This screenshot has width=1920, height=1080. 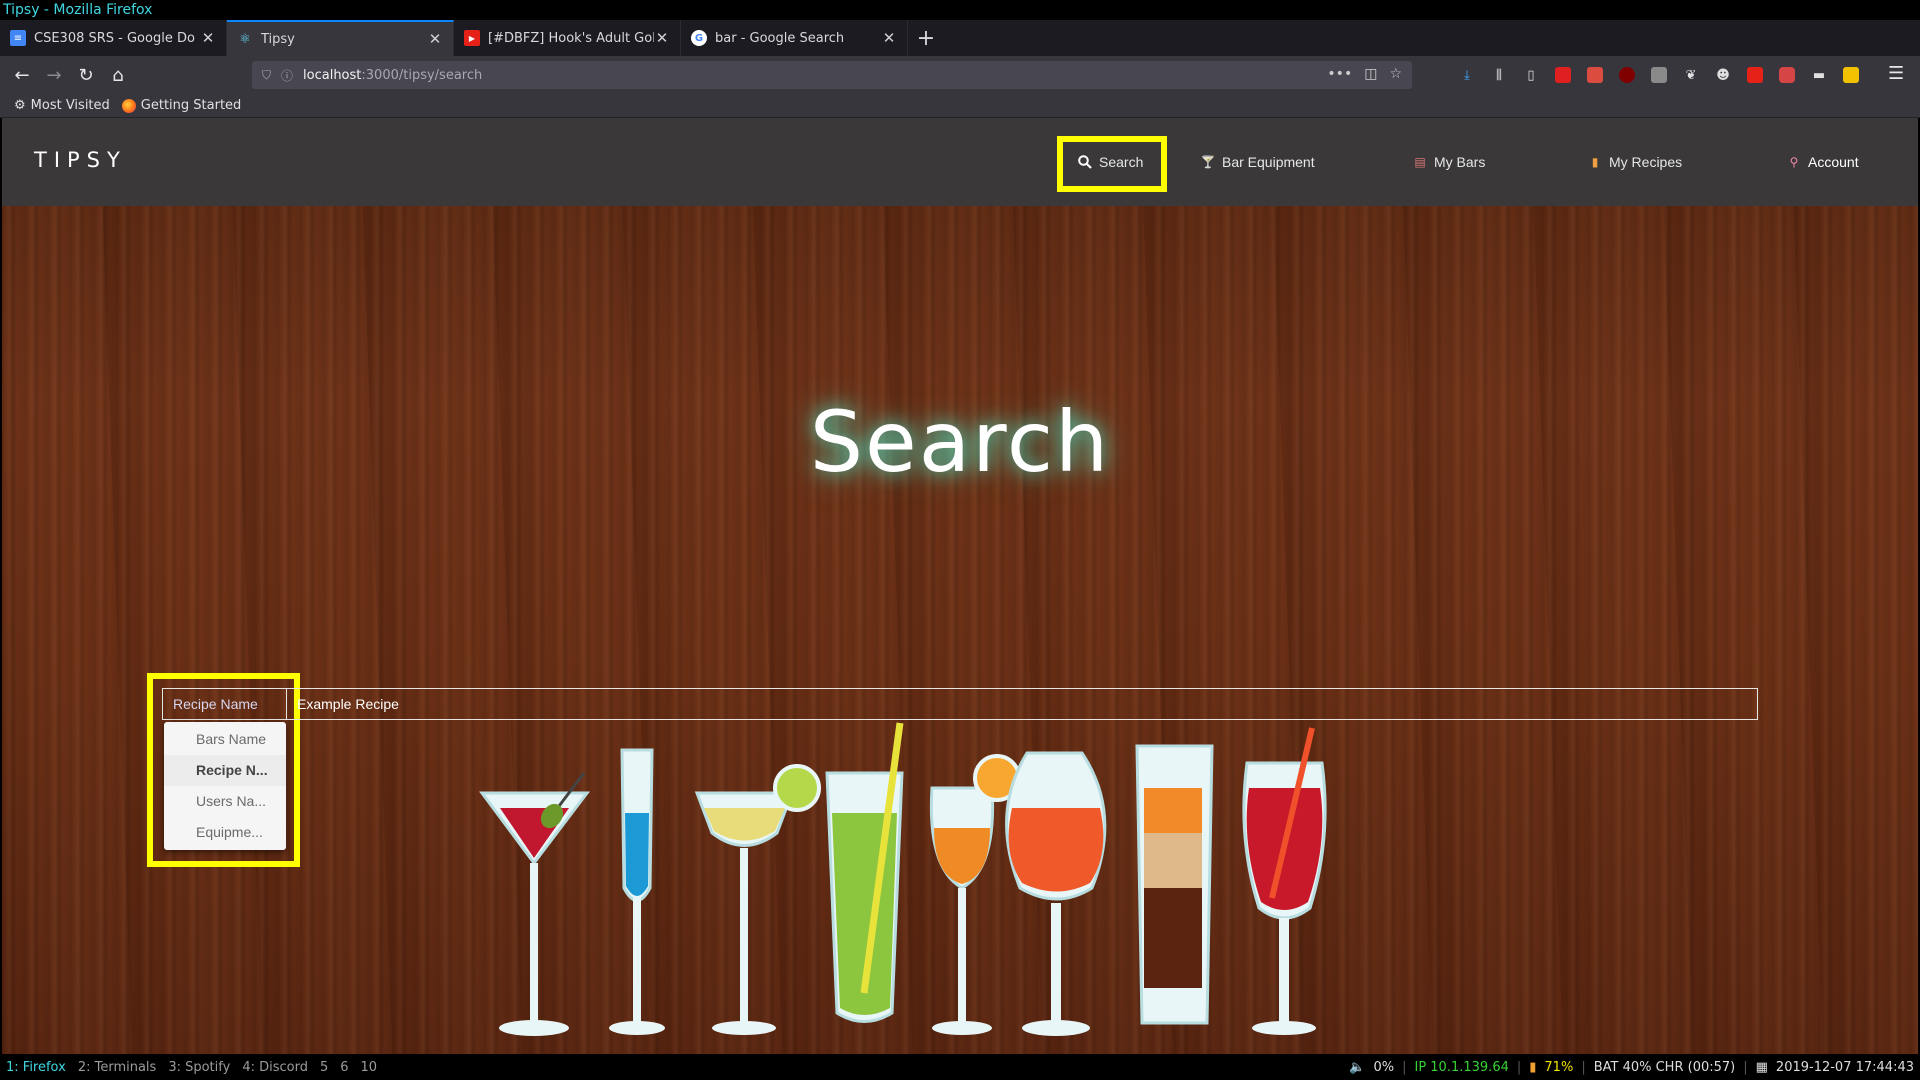 I want to click on bookmark-star-icon: ☆, so click(x=1395, y=74).